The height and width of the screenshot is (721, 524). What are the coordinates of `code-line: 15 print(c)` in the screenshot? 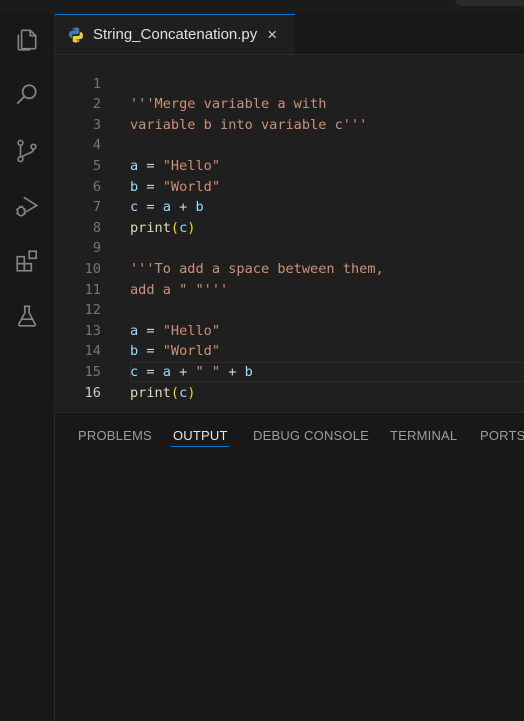 It's located at (289, 371).